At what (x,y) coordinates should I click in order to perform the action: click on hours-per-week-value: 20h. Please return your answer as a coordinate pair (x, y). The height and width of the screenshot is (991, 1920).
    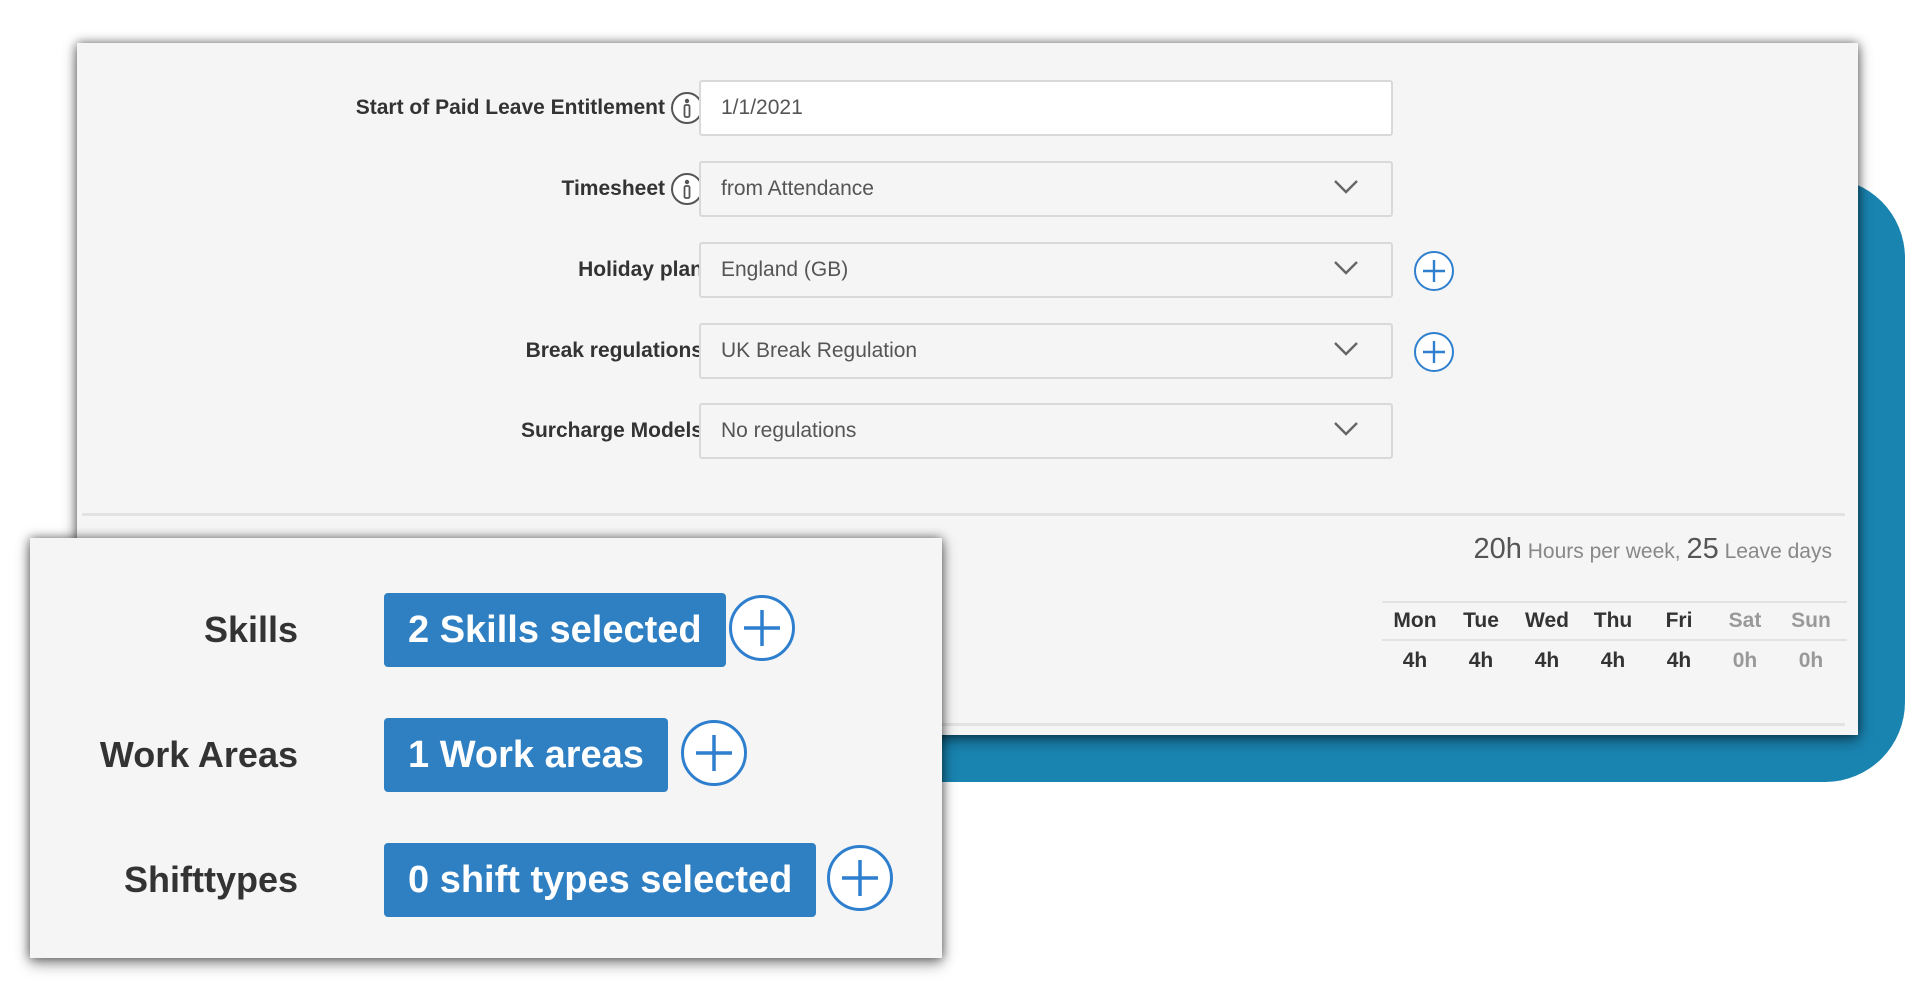
    Looking at the image, I should click on (1497, 549).